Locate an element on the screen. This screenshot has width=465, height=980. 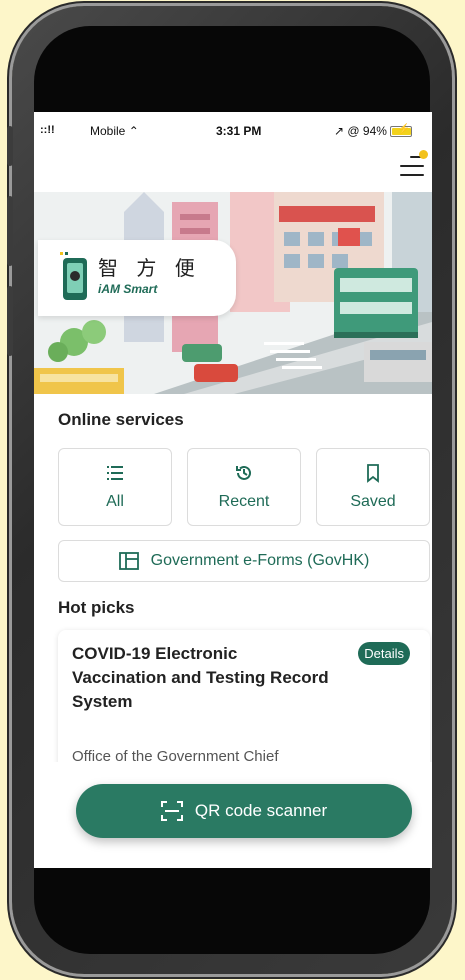
status-time: 3:31 PM is located at coordinates (239, 131).